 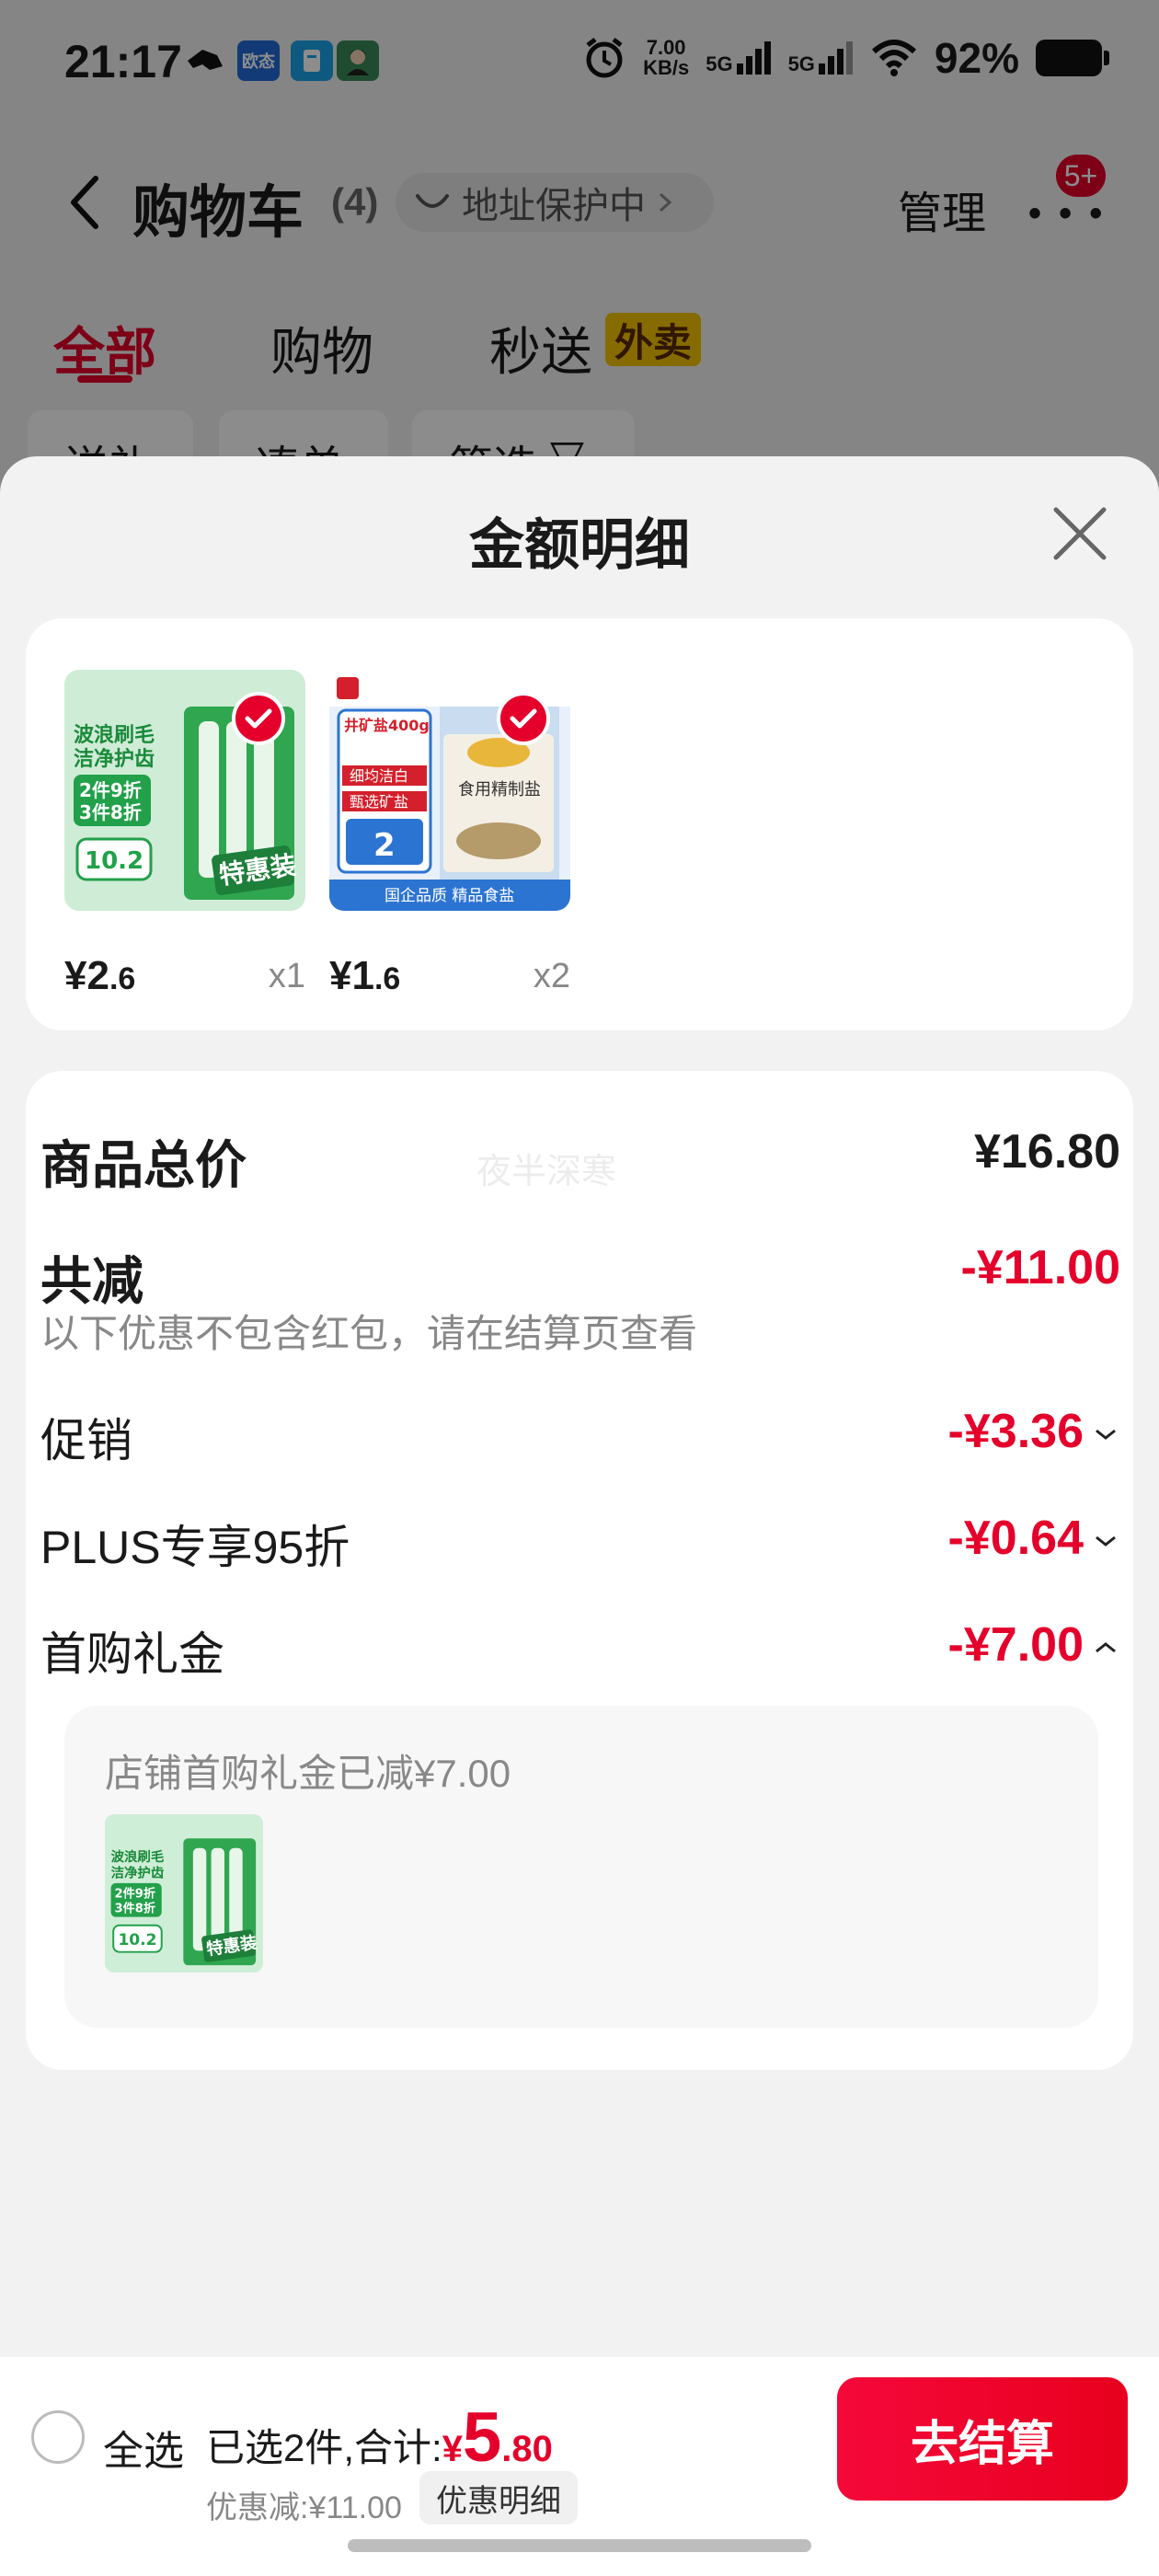 What do you see at coordinates (1079, 533) in the screenshot?
I see `close-icon` at bounding box center [1079, 533].